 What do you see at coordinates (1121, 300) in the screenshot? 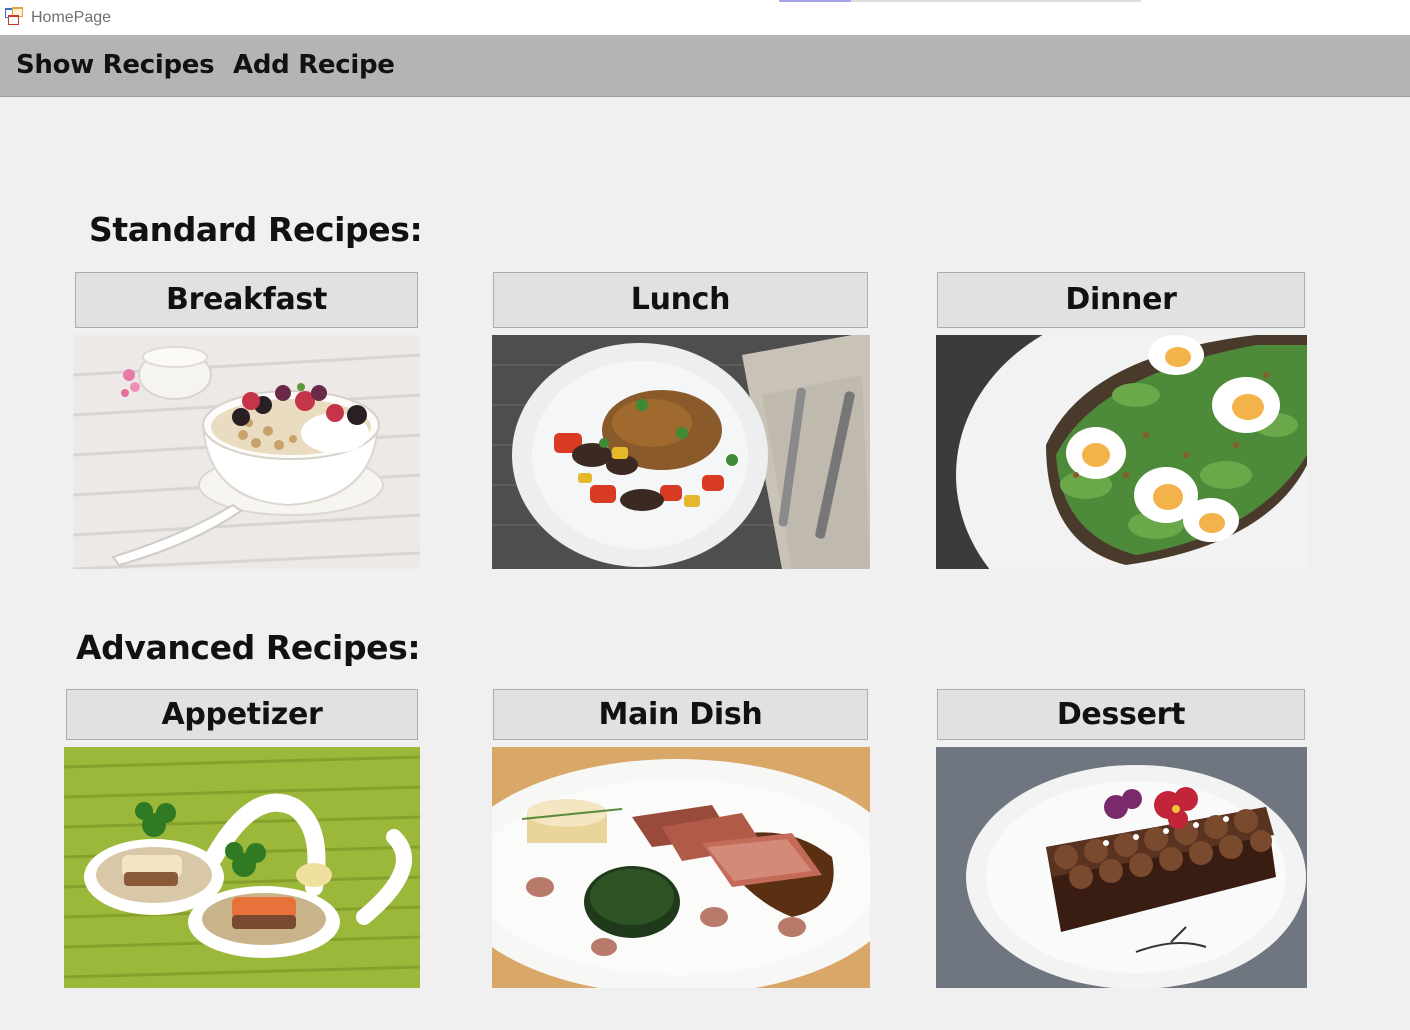
I see `dinner-button: Dinner` at bounding box center [1121, 300].